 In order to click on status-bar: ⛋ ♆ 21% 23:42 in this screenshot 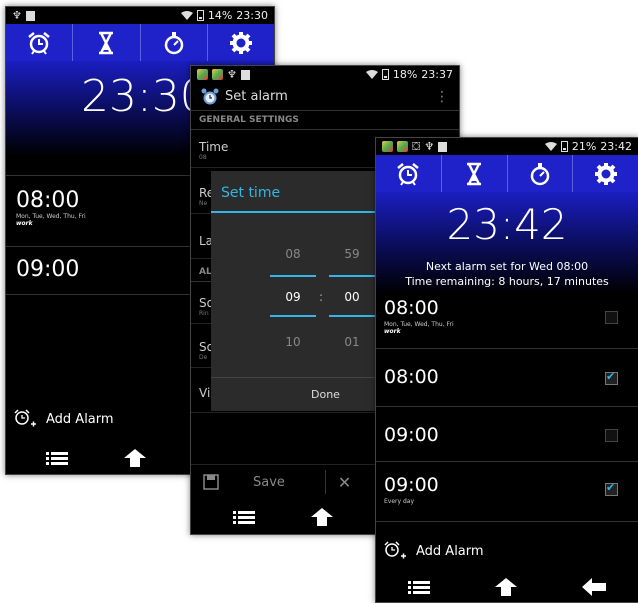, I will do `click(507, 146)`.